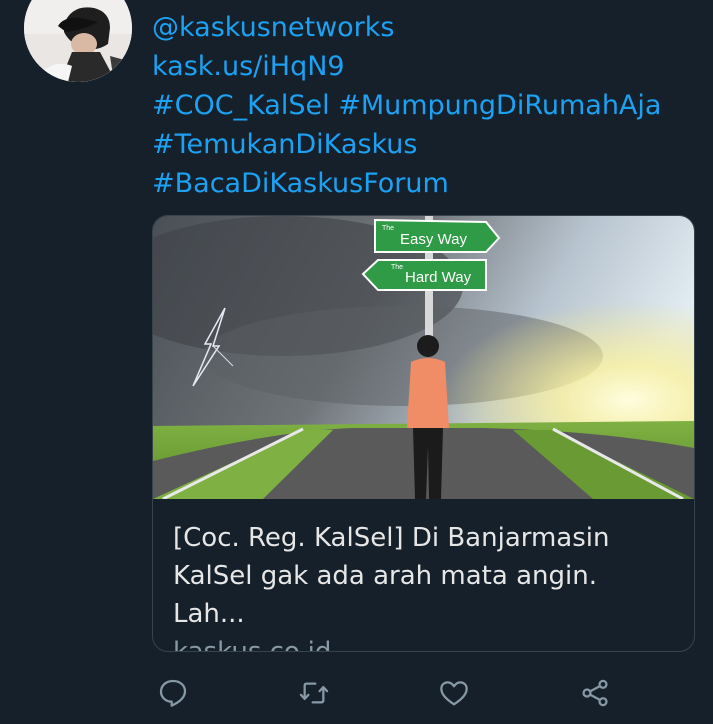  I want to click on reply-button, so click(173, 693).